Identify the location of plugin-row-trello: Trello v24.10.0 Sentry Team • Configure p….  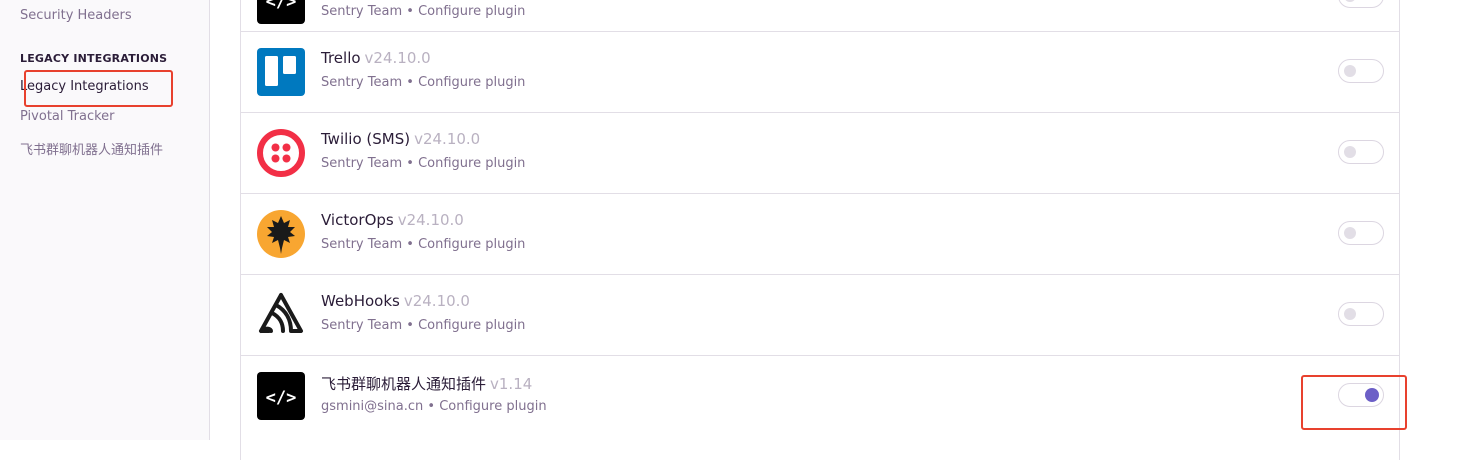
(820, 72).